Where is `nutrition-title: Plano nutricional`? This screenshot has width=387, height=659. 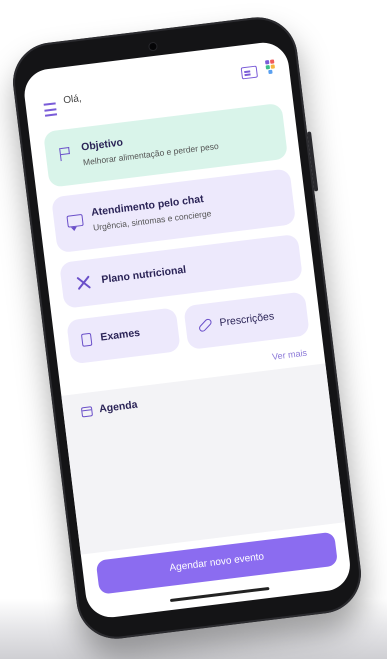 nutrition-title: Plano nutricional is located at coordinates (143, 275).